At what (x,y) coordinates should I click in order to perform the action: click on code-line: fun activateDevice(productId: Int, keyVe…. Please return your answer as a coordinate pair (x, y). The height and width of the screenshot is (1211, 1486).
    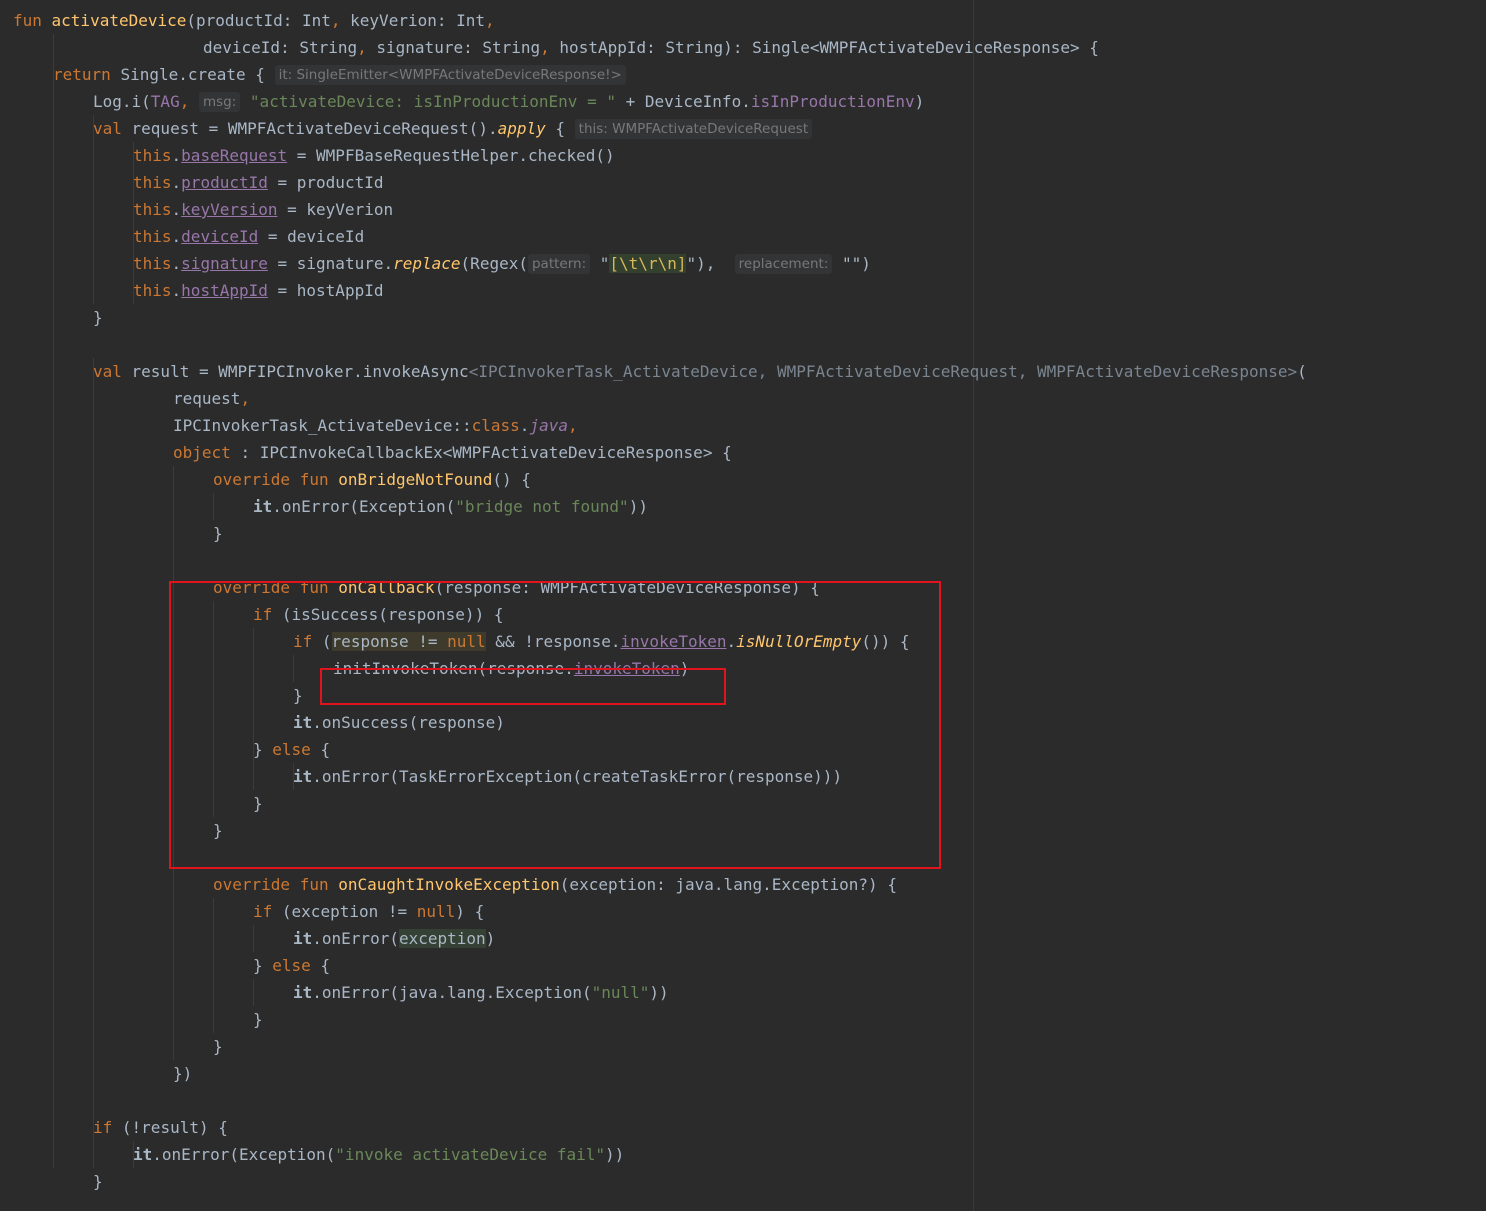
    Looking at the image, I should click on (254, 20).